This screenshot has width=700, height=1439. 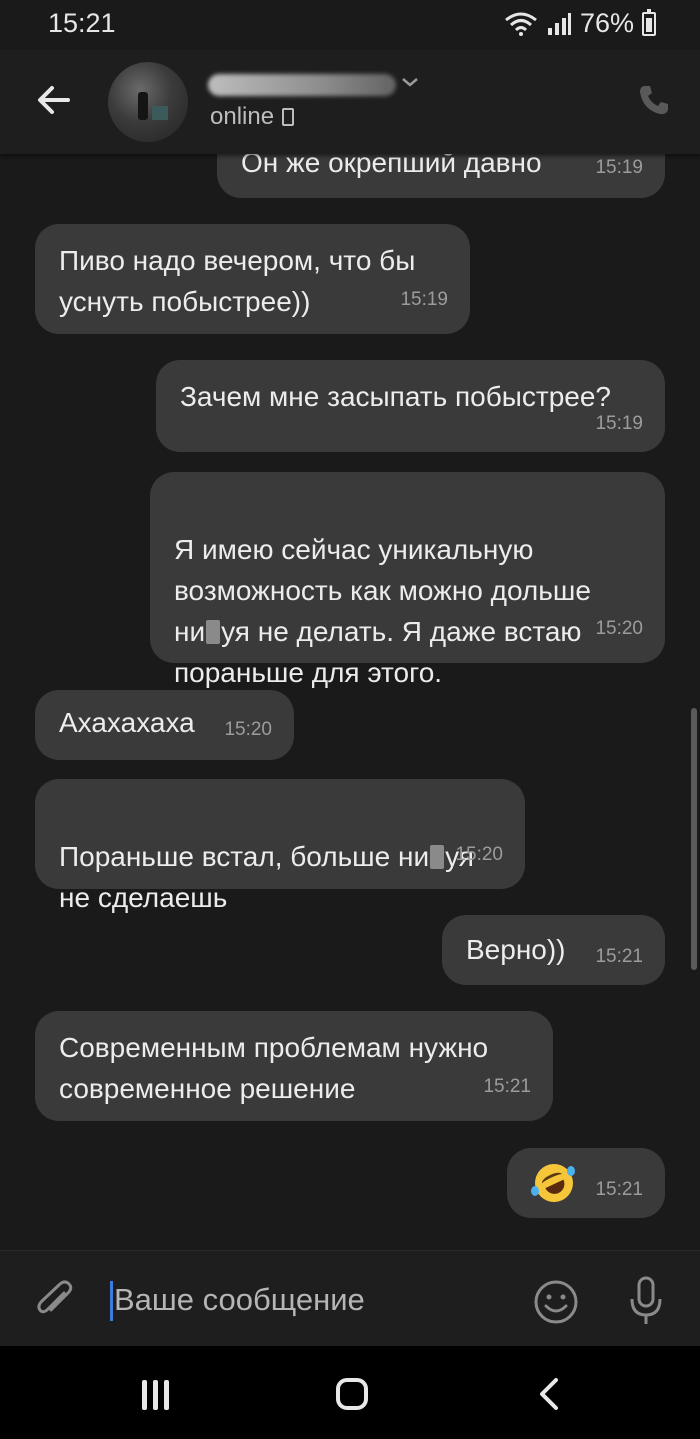 I want to click on paperclip-icon, so click(x=56, y=1301).